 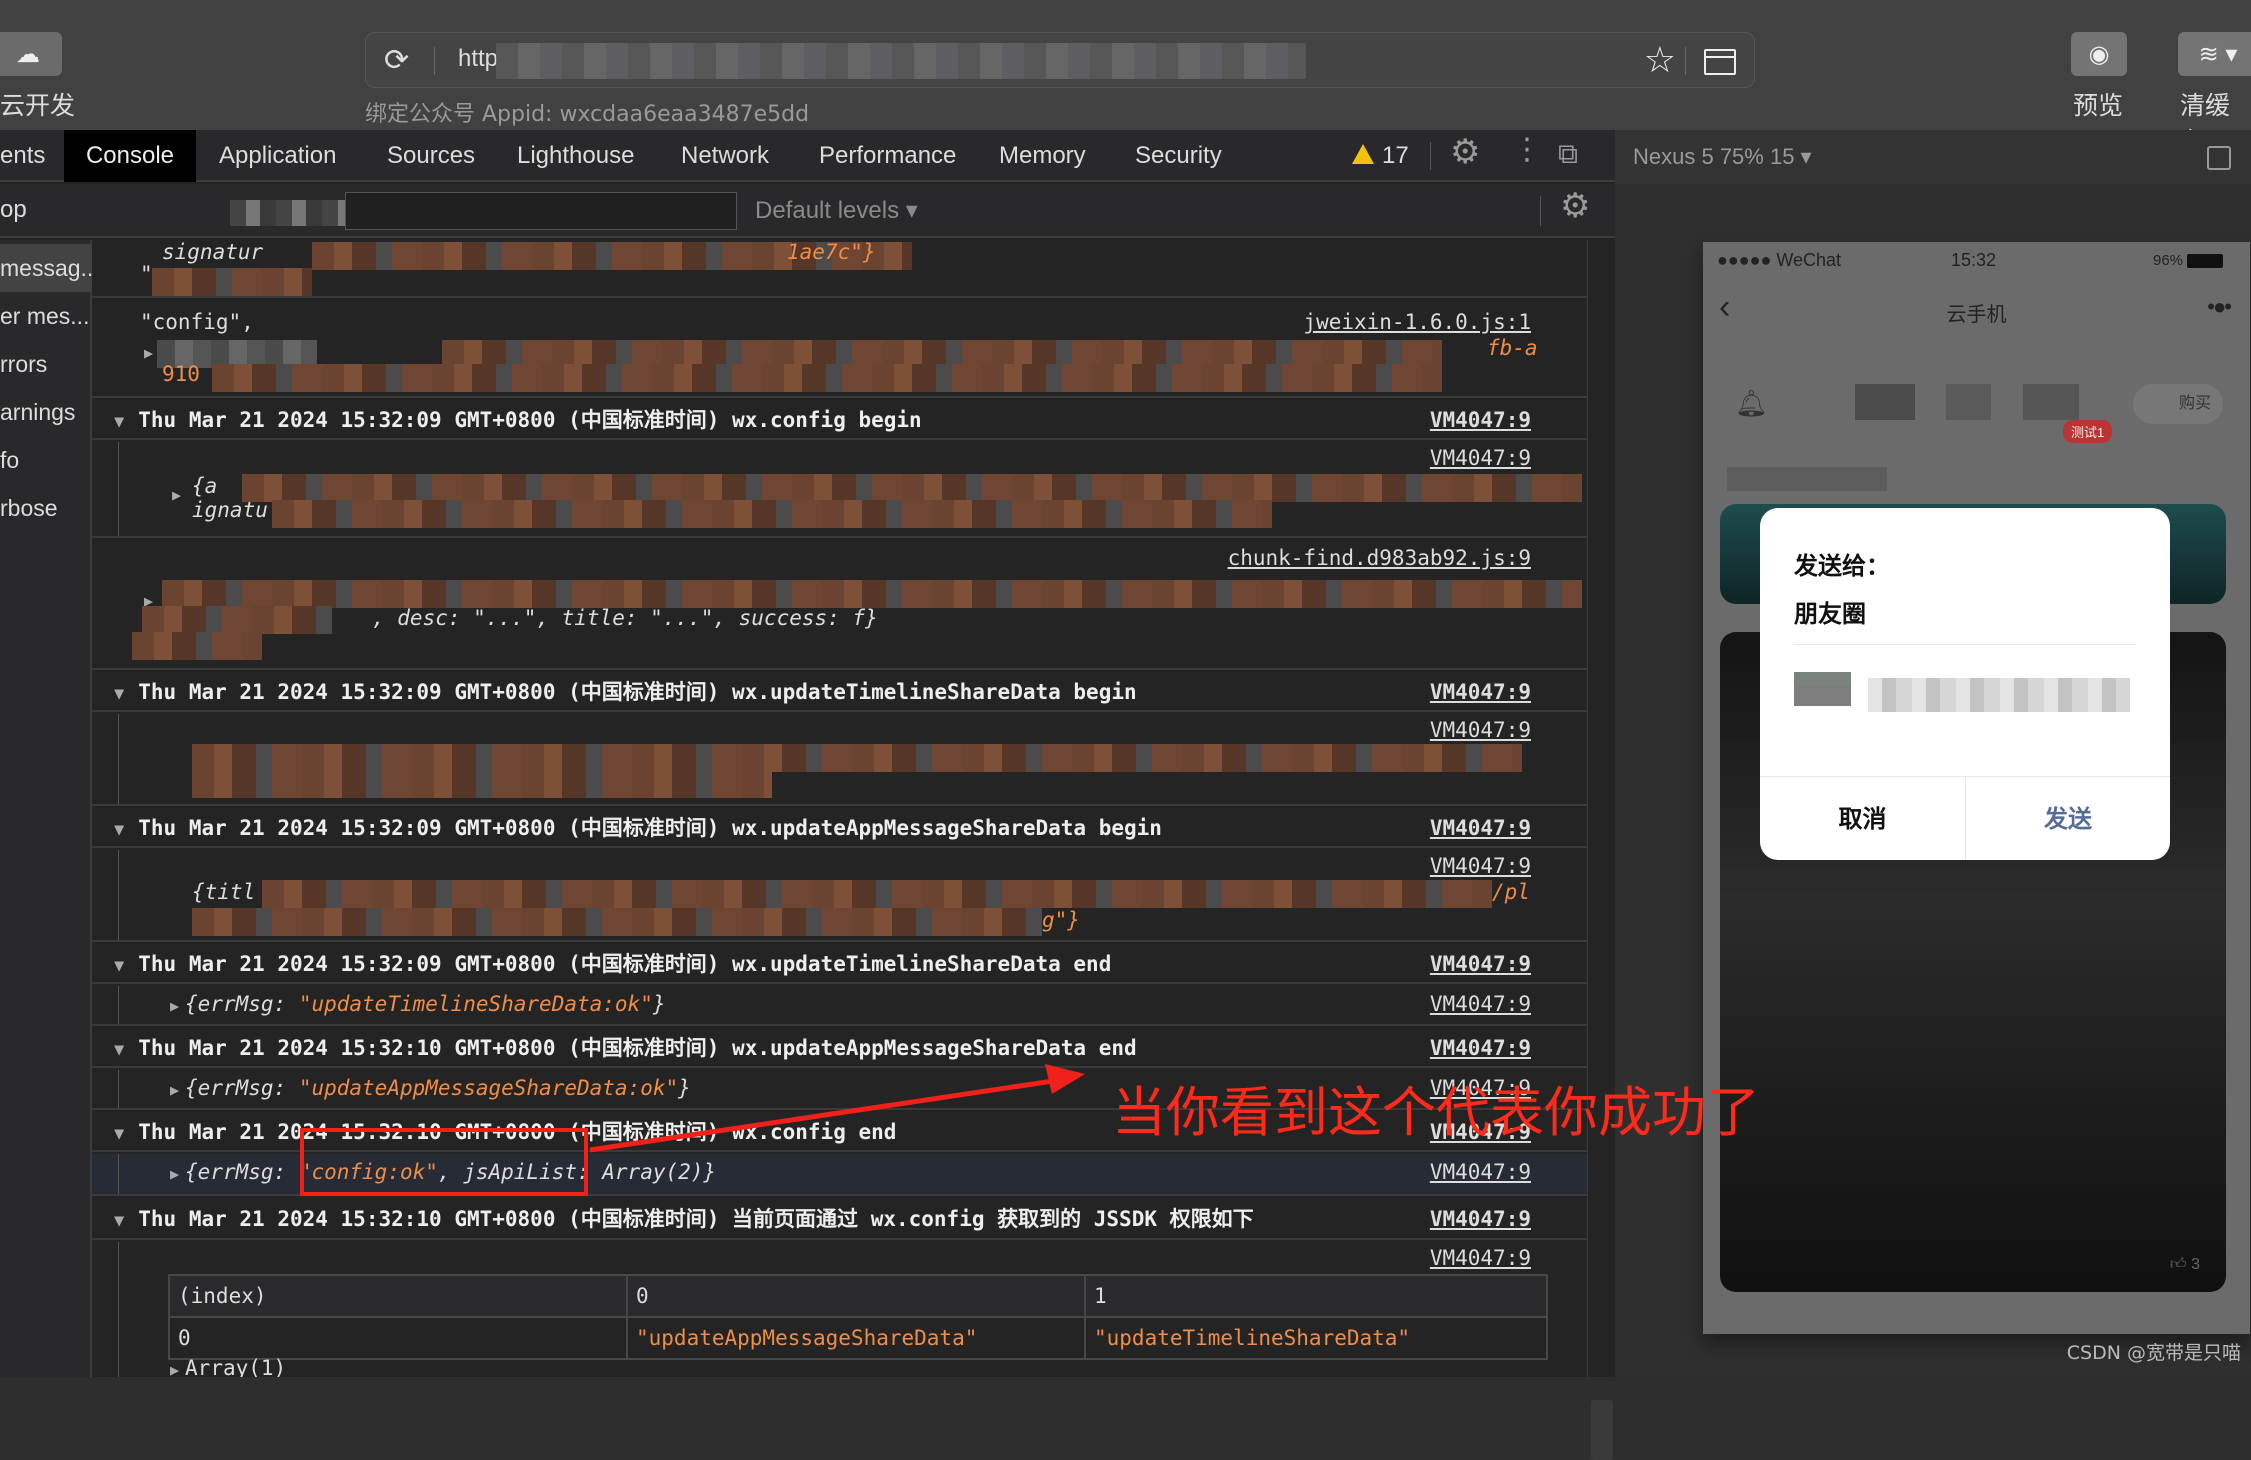 What do you see at coordinates (1065, 1079) in the screenshot?
I see `arrow-head` at bounding box center [1065, 1079].